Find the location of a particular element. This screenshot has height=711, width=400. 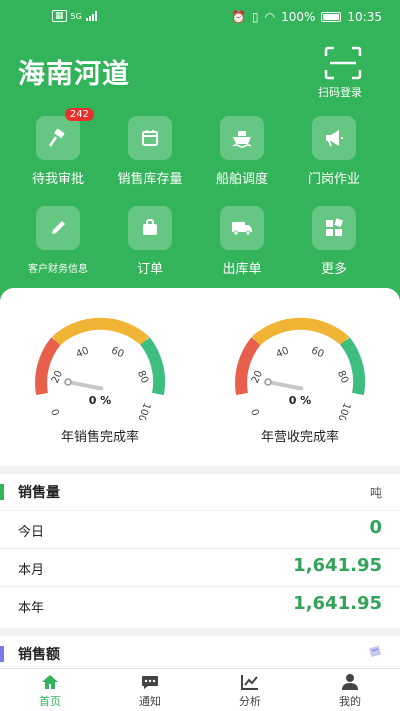

sales-completion-gauge: 0 20 40 60 80 100 0 % is located at coordinates (100, 368).